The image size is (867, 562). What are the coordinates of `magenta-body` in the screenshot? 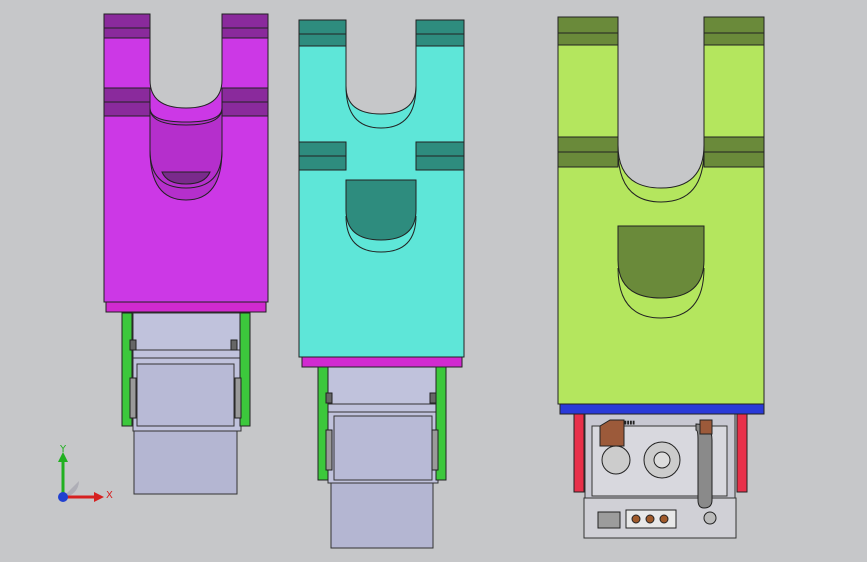 It's located at (186, 158).